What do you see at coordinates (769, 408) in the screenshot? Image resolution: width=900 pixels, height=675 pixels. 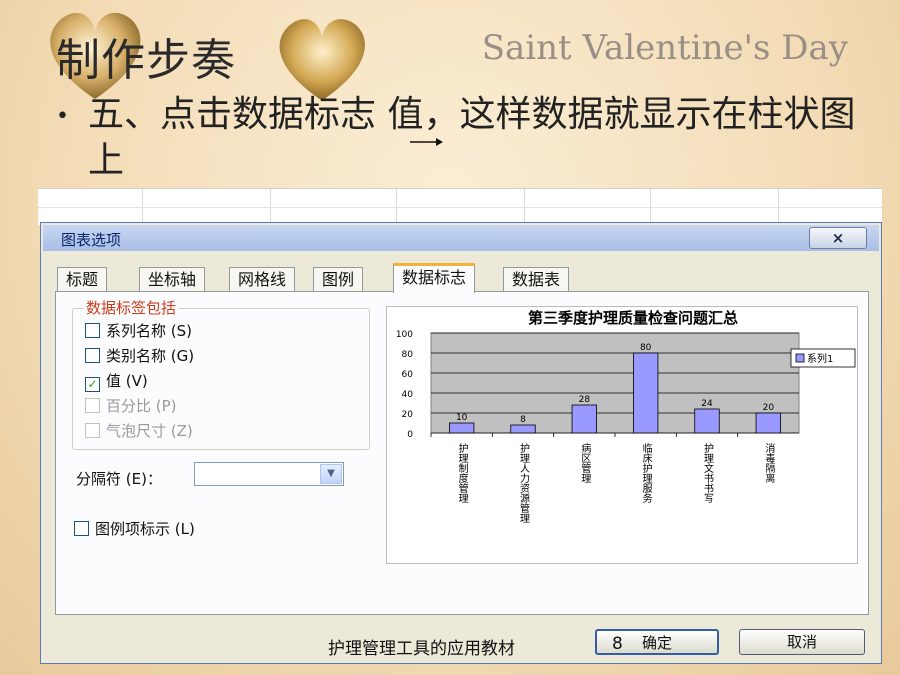 I see `data-label: 20` at bounding box center [769, 408].